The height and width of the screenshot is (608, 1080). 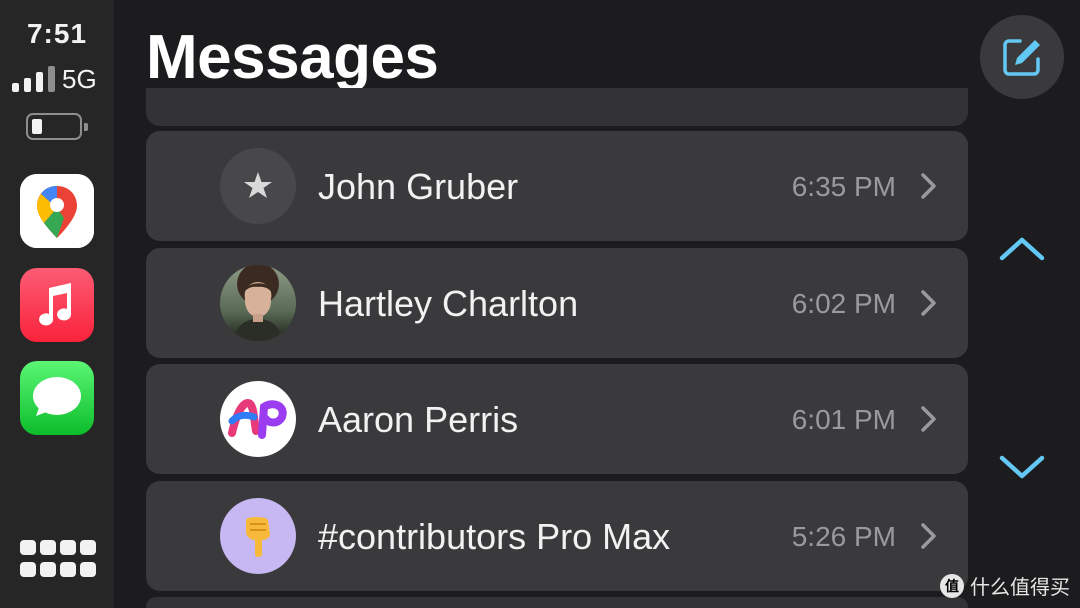 I want to click on messages-app-icon, so click(x=57, y=398).